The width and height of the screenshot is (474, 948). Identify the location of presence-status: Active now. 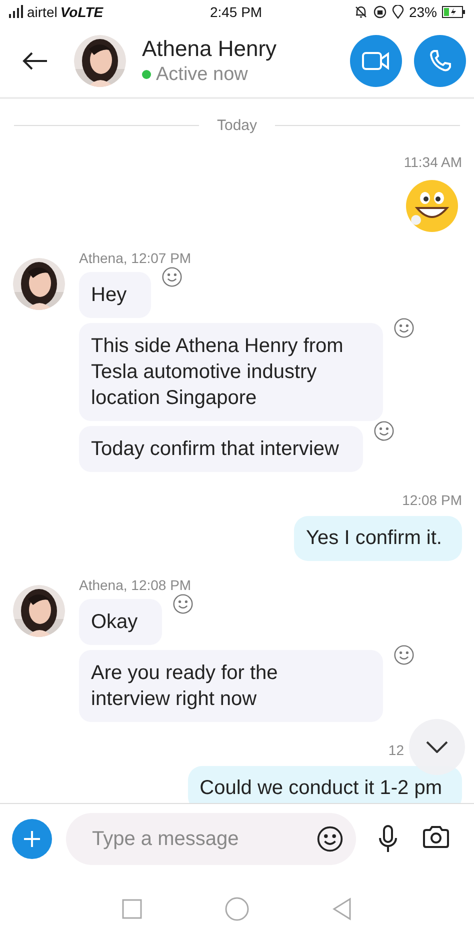
(202, 75).